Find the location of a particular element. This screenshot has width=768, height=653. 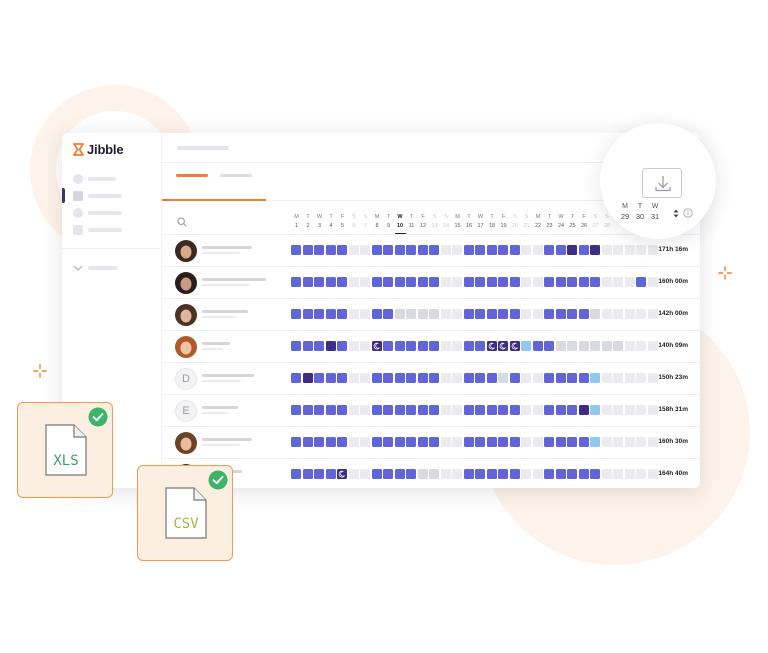

avatar is located at coordinates (186, 443).